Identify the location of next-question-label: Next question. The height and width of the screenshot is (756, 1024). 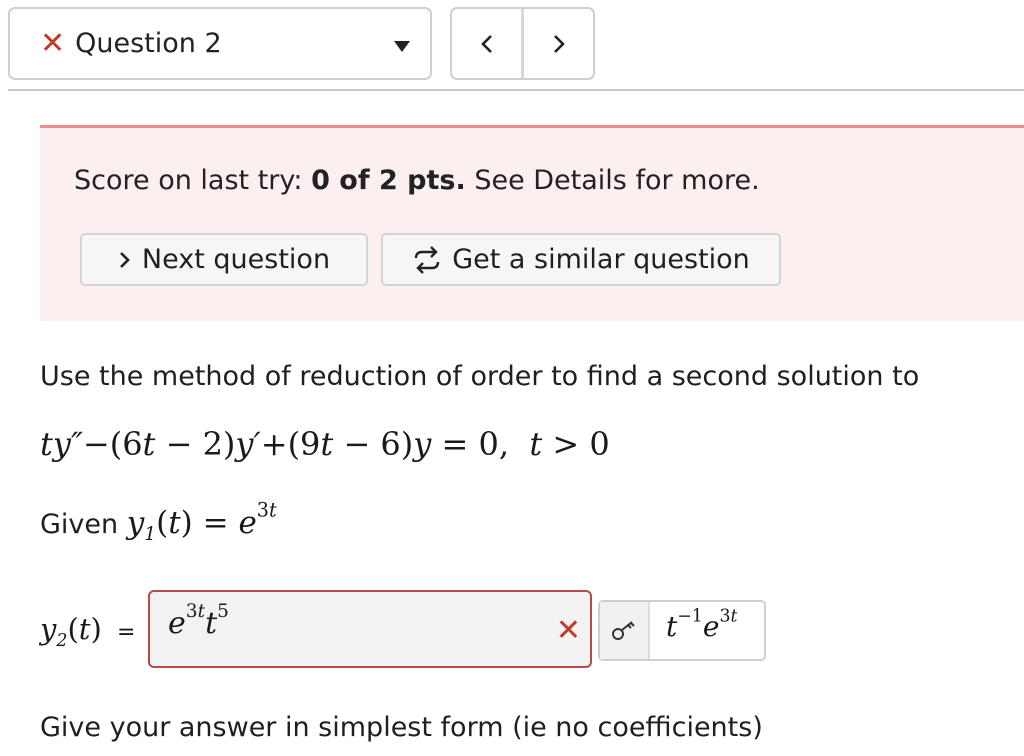
(236, 259).